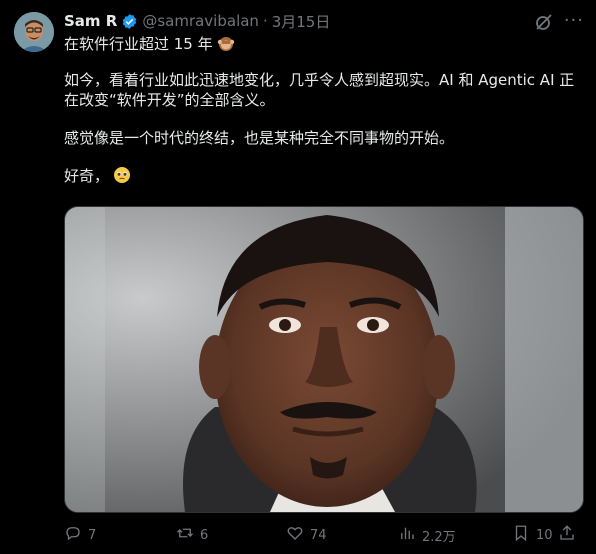 This screenshot has width=596, height=554. I want to click on bookmark-count: 10, so click(544, 535).